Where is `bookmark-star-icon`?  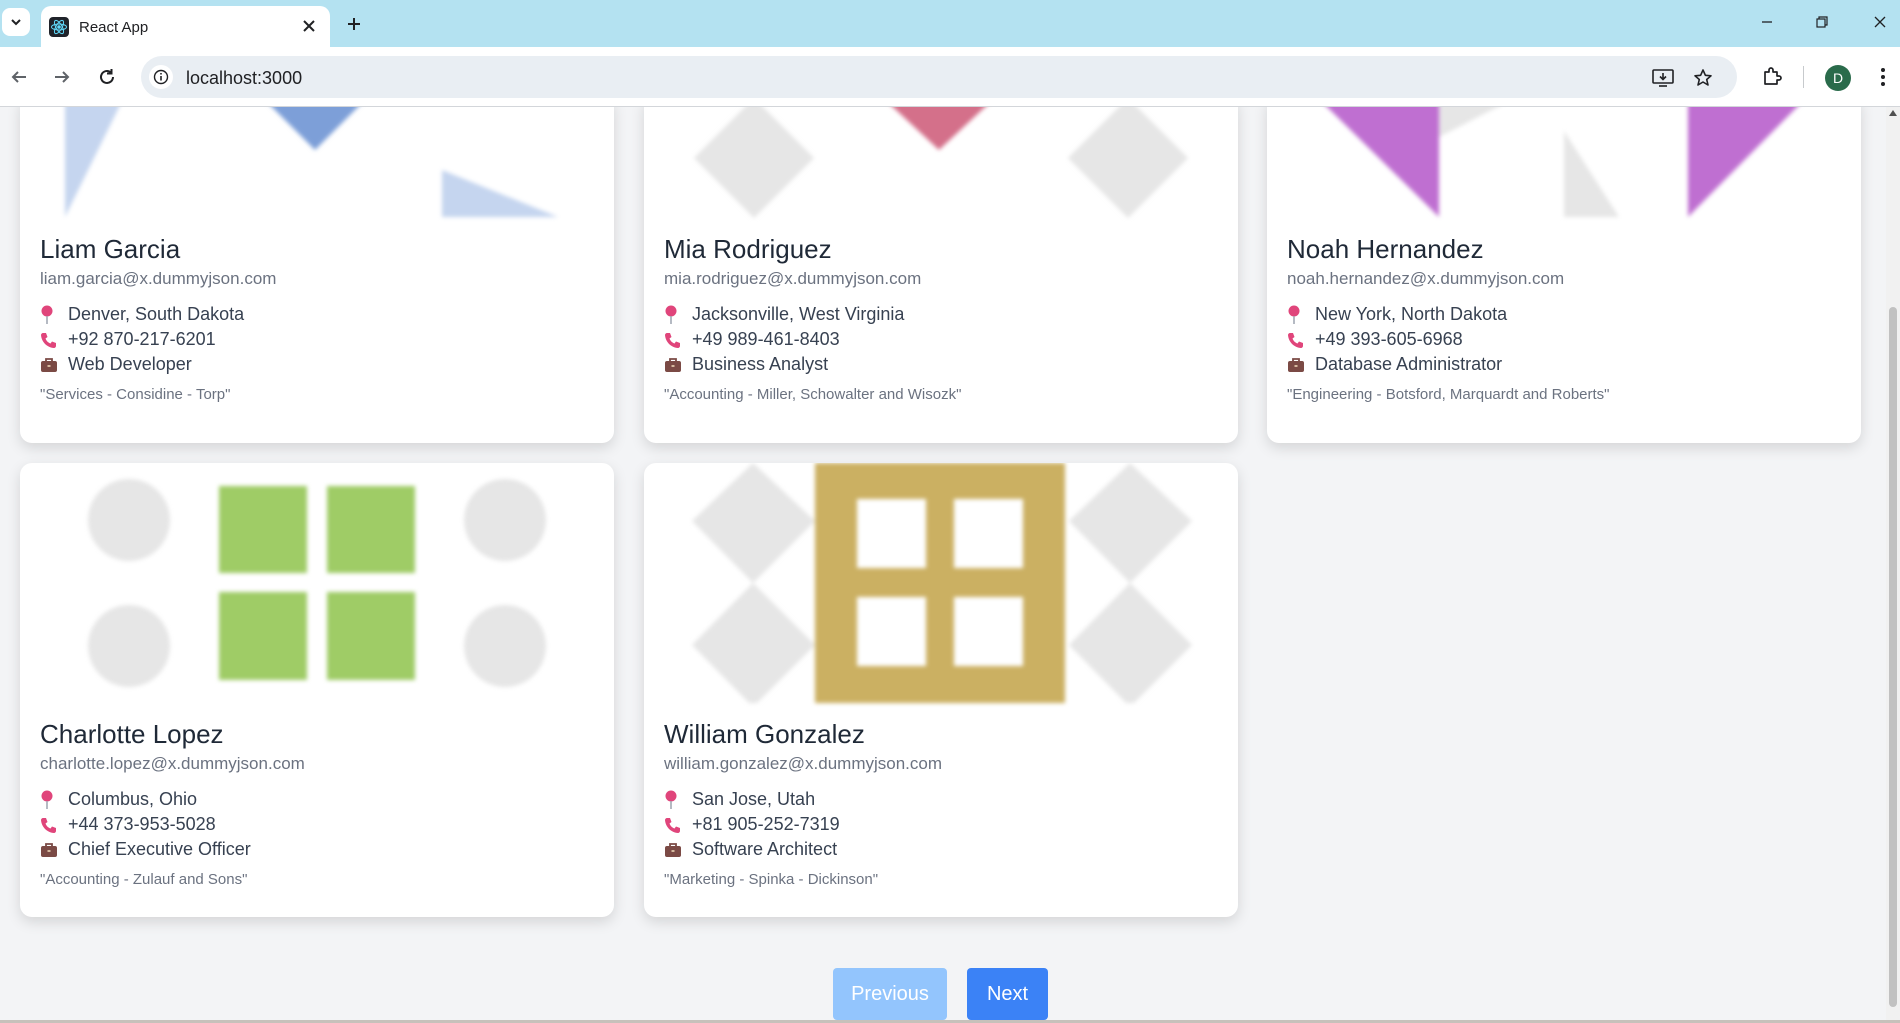
bookmark-star-icon is located at coordinates (1703, 78).